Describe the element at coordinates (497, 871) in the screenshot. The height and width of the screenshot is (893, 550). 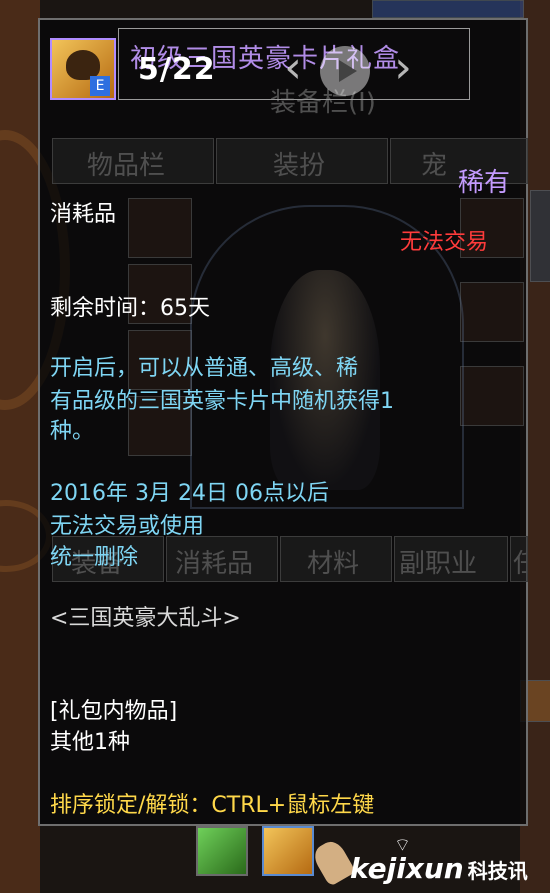
I see `watermark-cn: 科技讯` at that location.